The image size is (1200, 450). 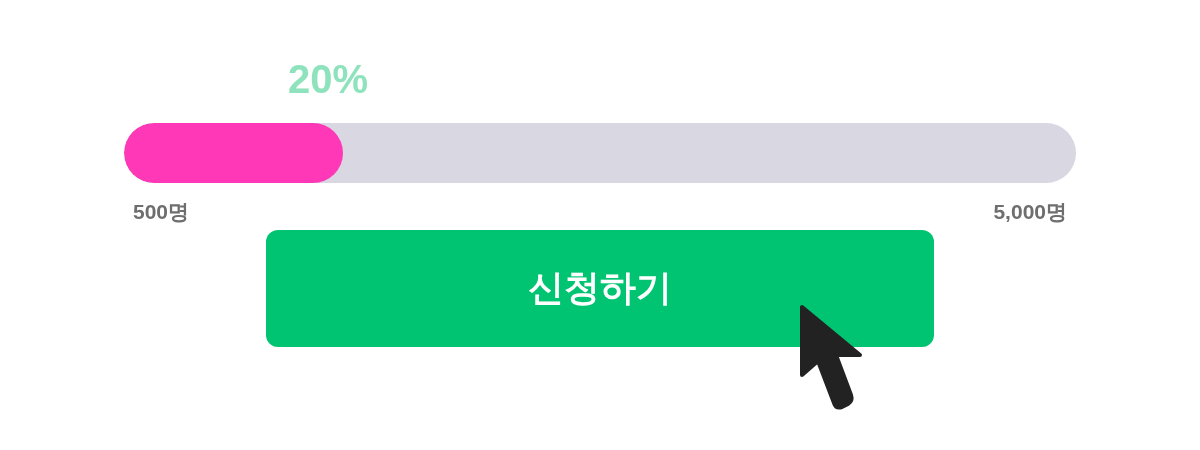 I want to click on apply-button: 신청하기, so click(x=600, y=288).